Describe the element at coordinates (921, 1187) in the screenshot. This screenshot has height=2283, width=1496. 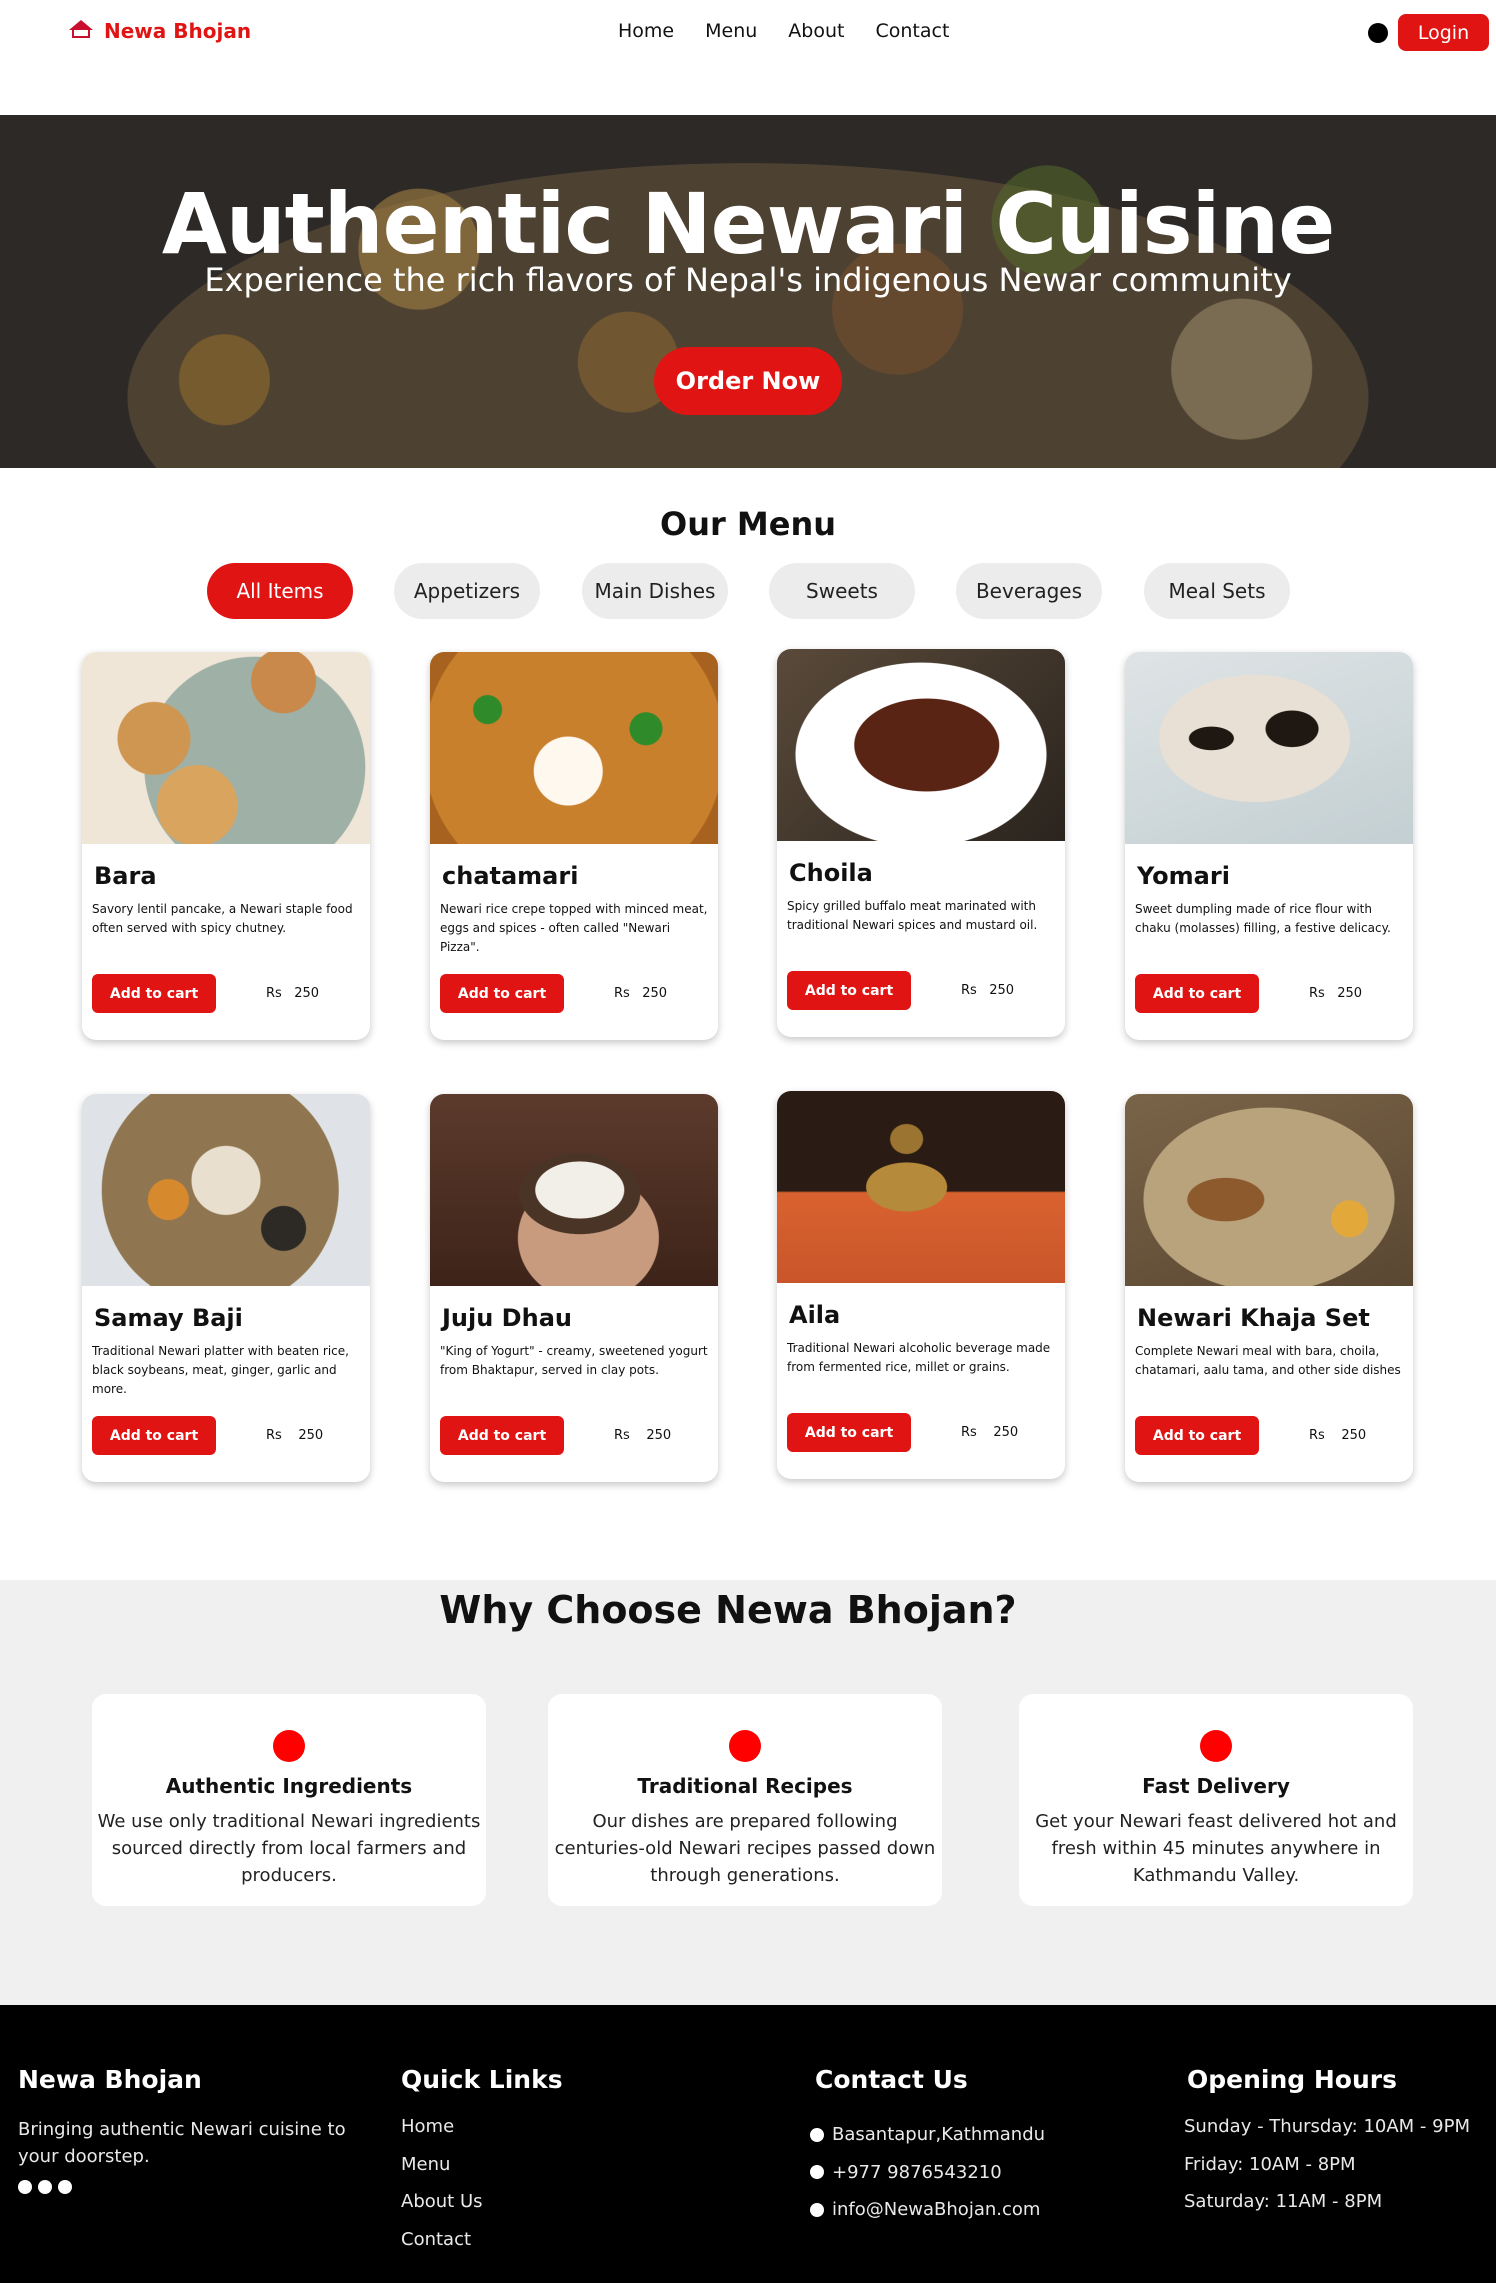
I see `dish-image-aila` at that location.